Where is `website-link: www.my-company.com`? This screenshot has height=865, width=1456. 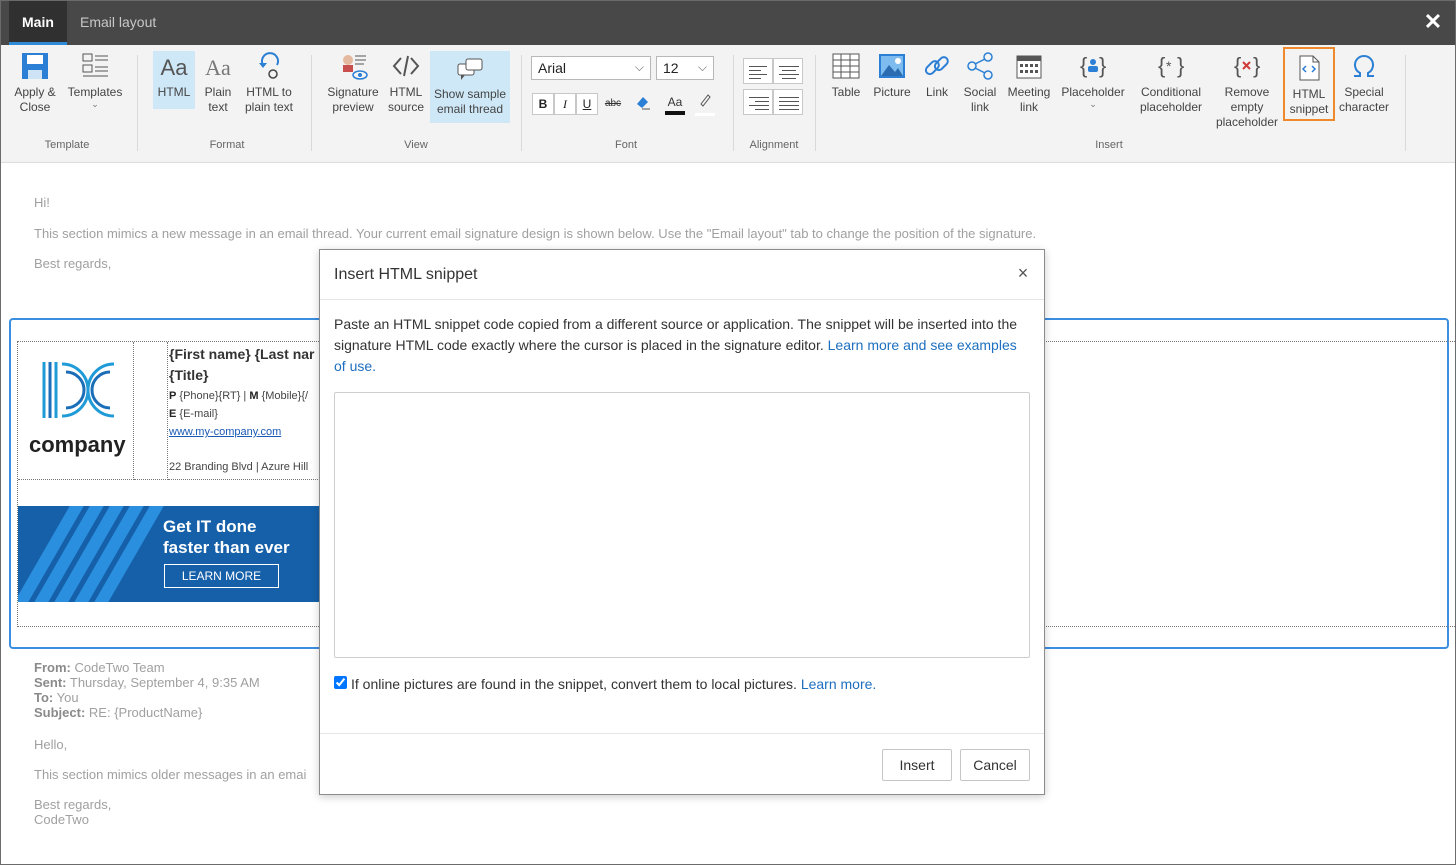
website-link: www.my-company.com is located at coordinates (225, 432).